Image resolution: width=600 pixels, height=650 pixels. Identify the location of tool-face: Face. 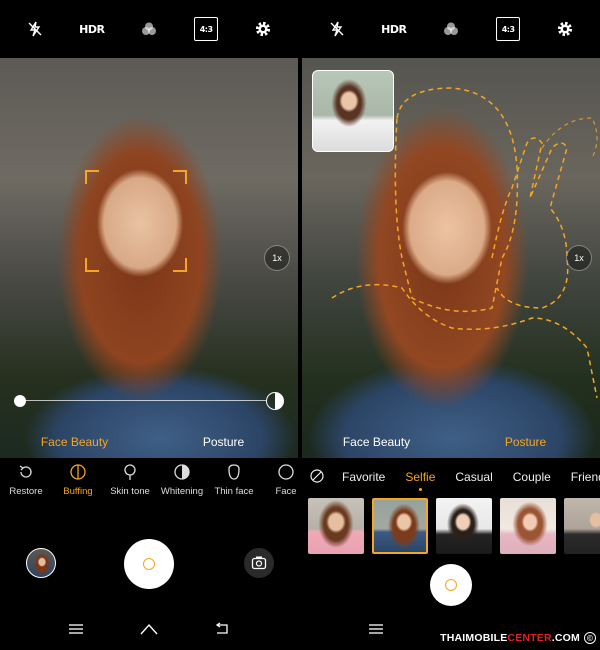
(279, 479).